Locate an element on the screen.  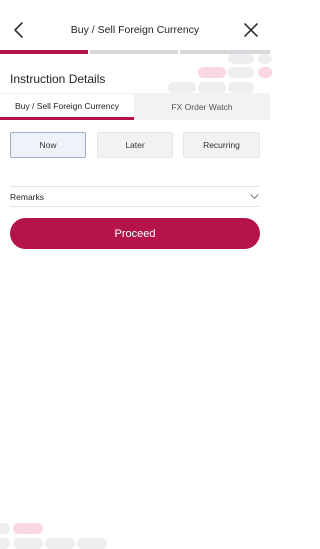
recurring-button: Recurring is located at coordinates (221, 145).